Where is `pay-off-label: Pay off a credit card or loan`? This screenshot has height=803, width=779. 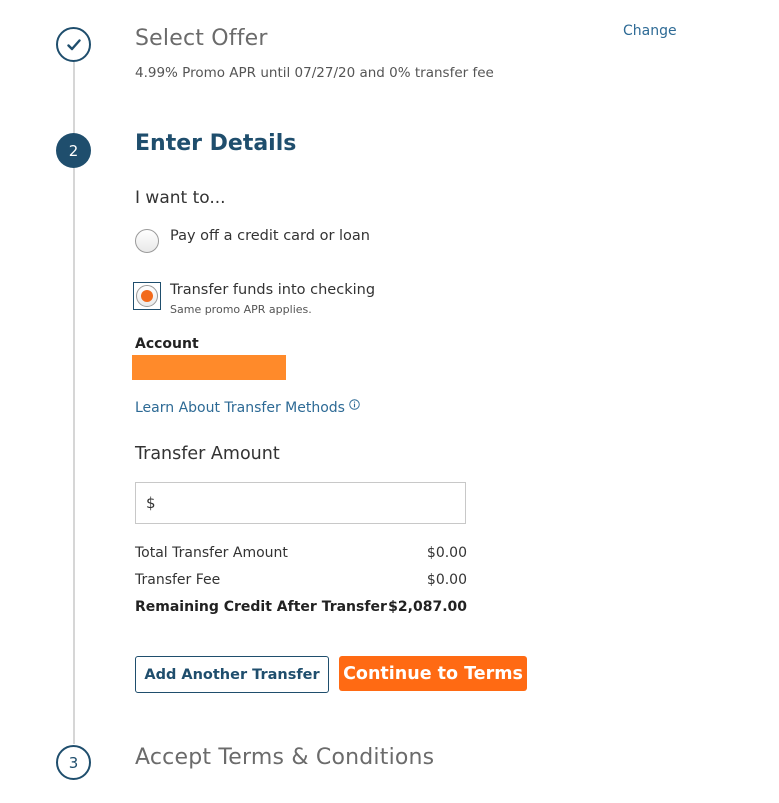
pay-off-label: Pay off a credit card or loan is located at coordinates (270, 236).